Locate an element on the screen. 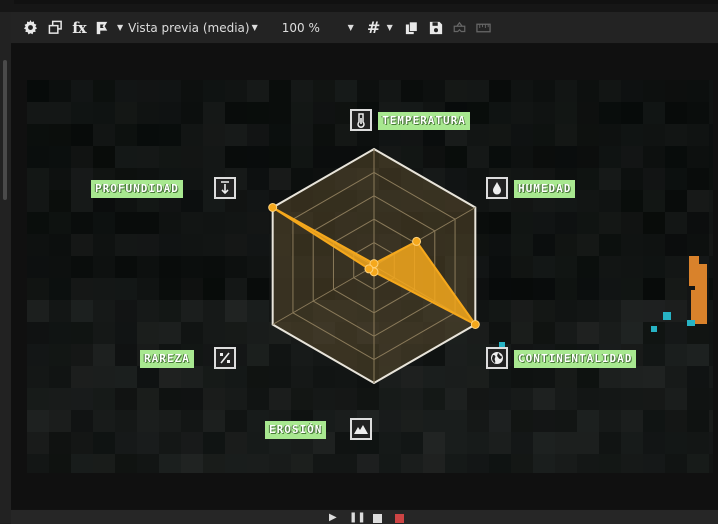 The image size is (718, 524). save-frame-button is located at coordinates (436, 28).